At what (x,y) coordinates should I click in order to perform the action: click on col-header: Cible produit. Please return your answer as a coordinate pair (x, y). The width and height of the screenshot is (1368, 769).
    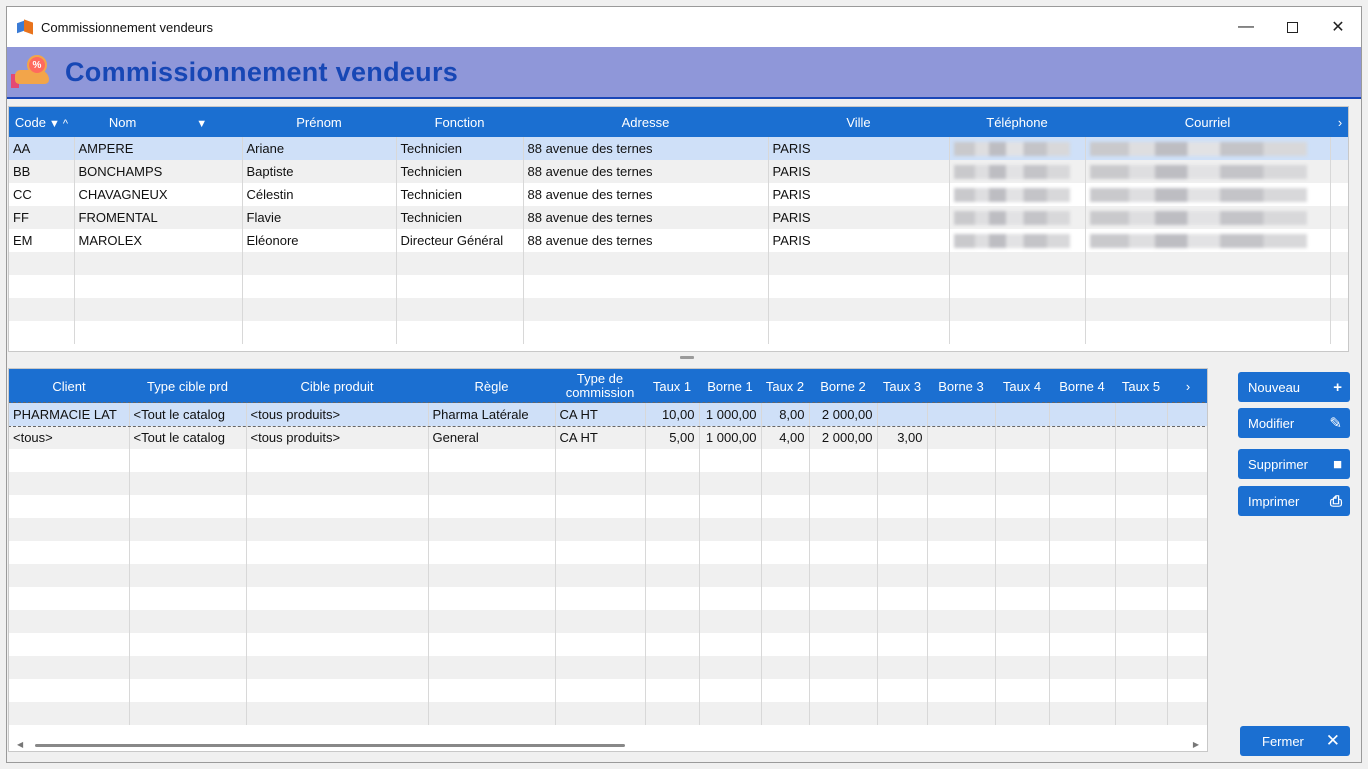
    Looking at the image, I should click on (337, 386).